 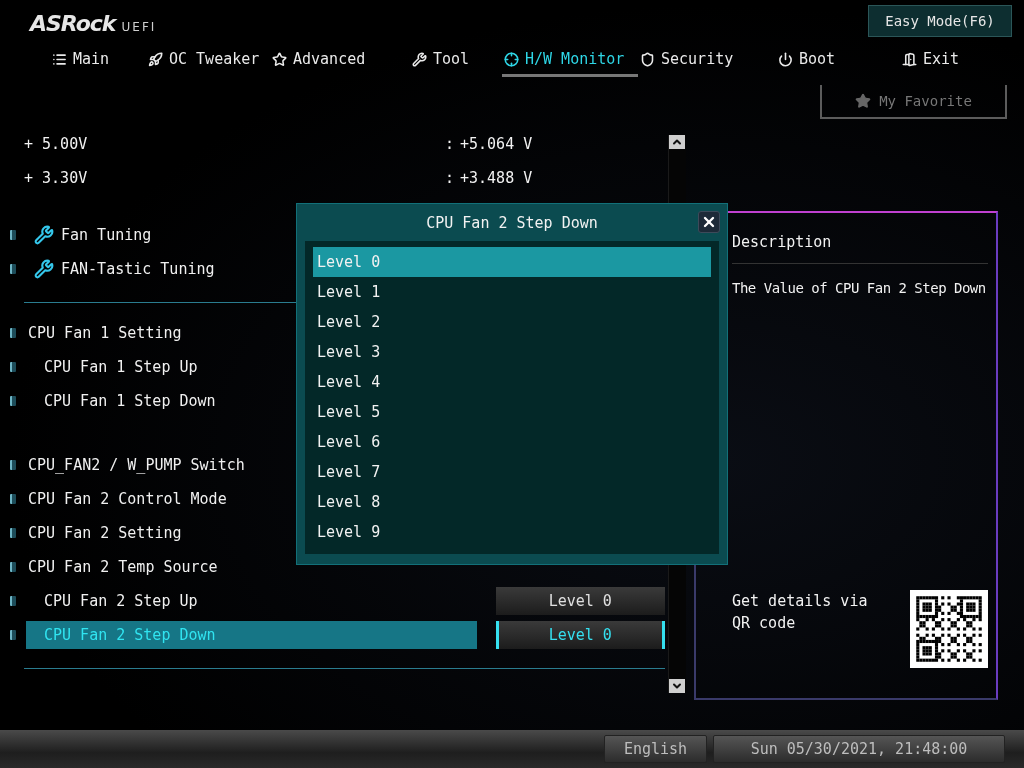 What do you see at coordinates (785, 59) in the screenshot?
I see `power-icon` at bounding box center [785, 59].